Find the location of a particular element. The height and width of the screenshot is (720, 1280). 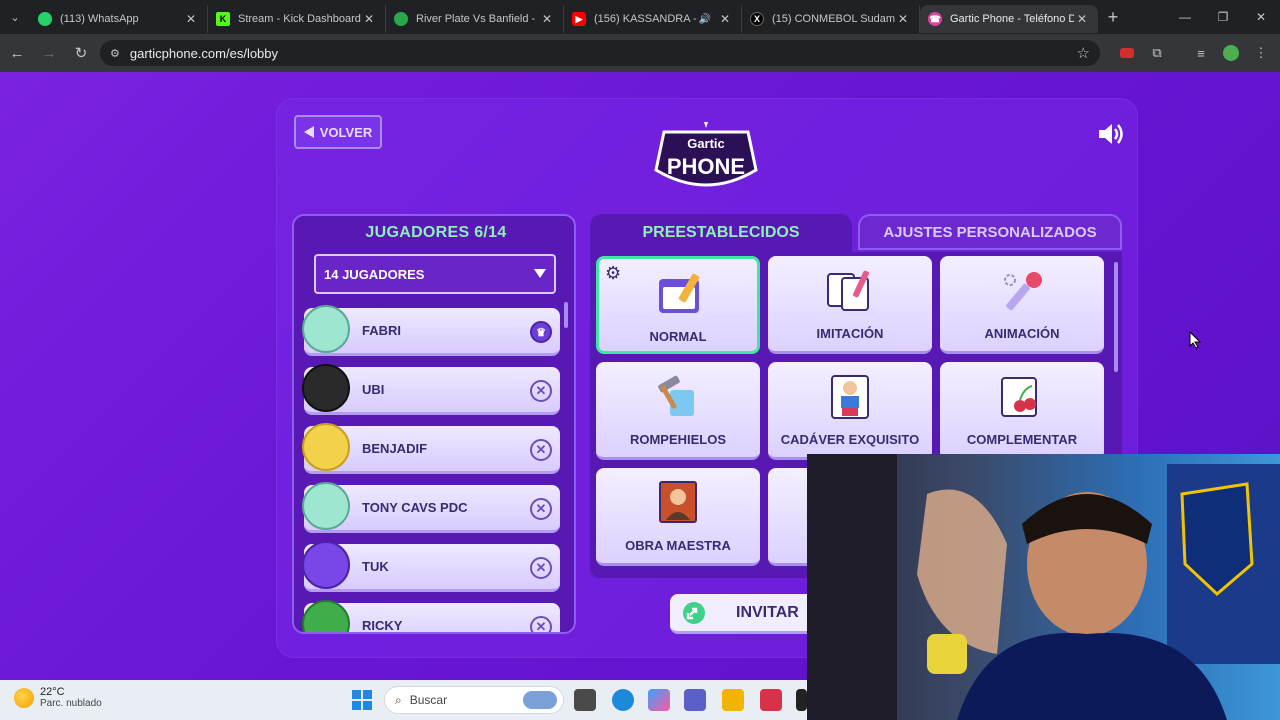

new-tab-icon: + is located at coordinates (1113, 17).